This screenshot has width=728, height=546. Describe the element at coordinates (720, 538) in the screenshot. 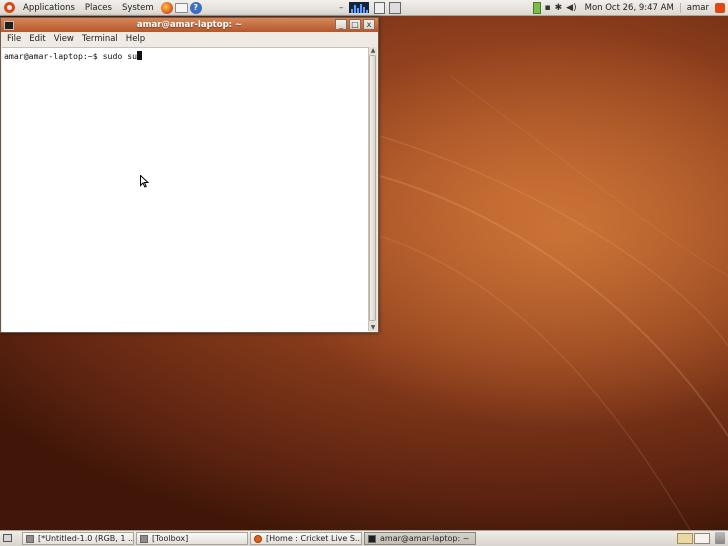

I see `trash-icon` at that location.